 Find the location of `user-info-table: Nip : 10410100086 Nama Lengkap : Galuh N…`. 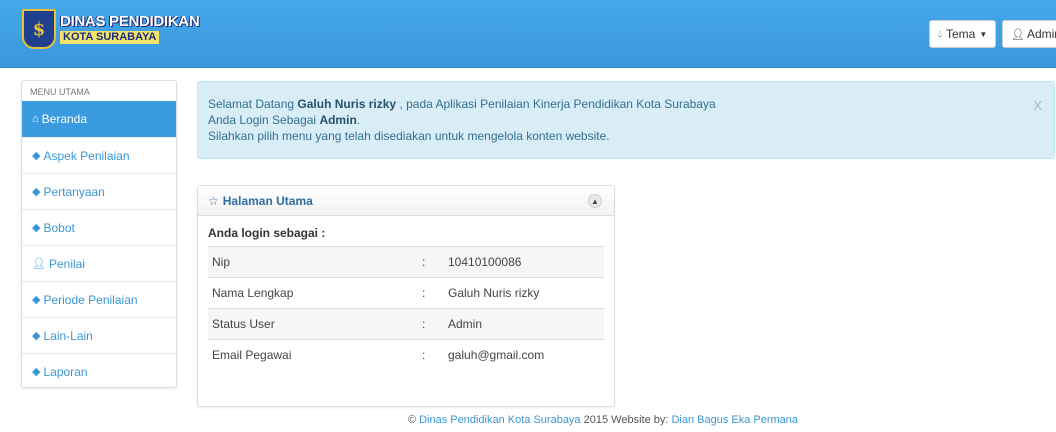

user-info-table: Nip : 10410100086 Nama Lengkap : Galuh N… is located at coordinates (406, 308).